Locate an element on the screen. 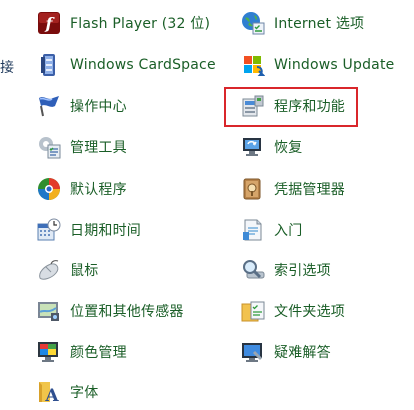  cardspace-icon is located at coordinates (49, 65).